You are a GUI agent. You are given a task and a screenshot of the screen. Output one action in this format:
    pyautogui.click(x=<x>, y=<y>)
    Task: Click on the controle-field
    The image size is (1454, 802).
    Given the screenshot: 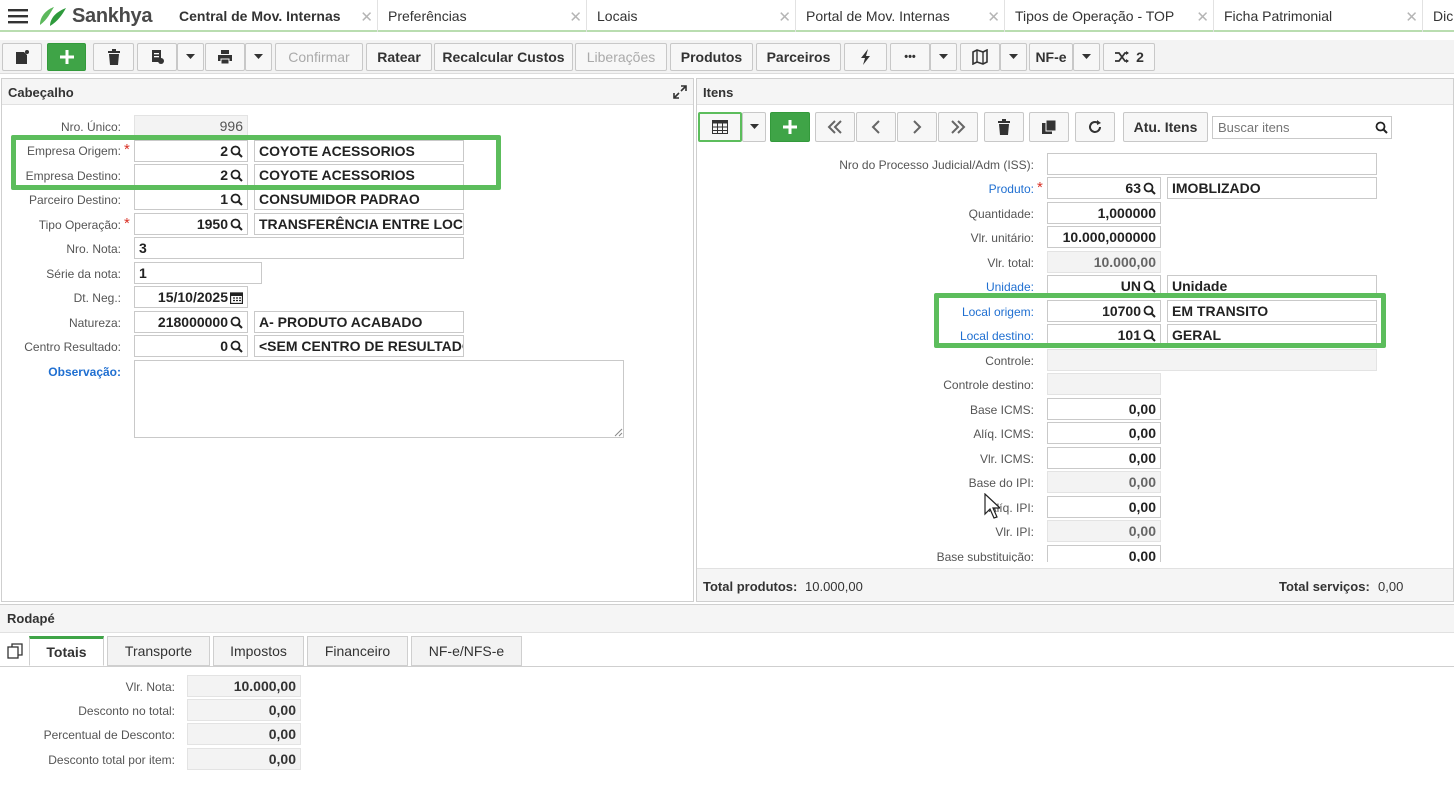 What is the action you would take?
    pyautogui.click(x=1212, y=360)
    